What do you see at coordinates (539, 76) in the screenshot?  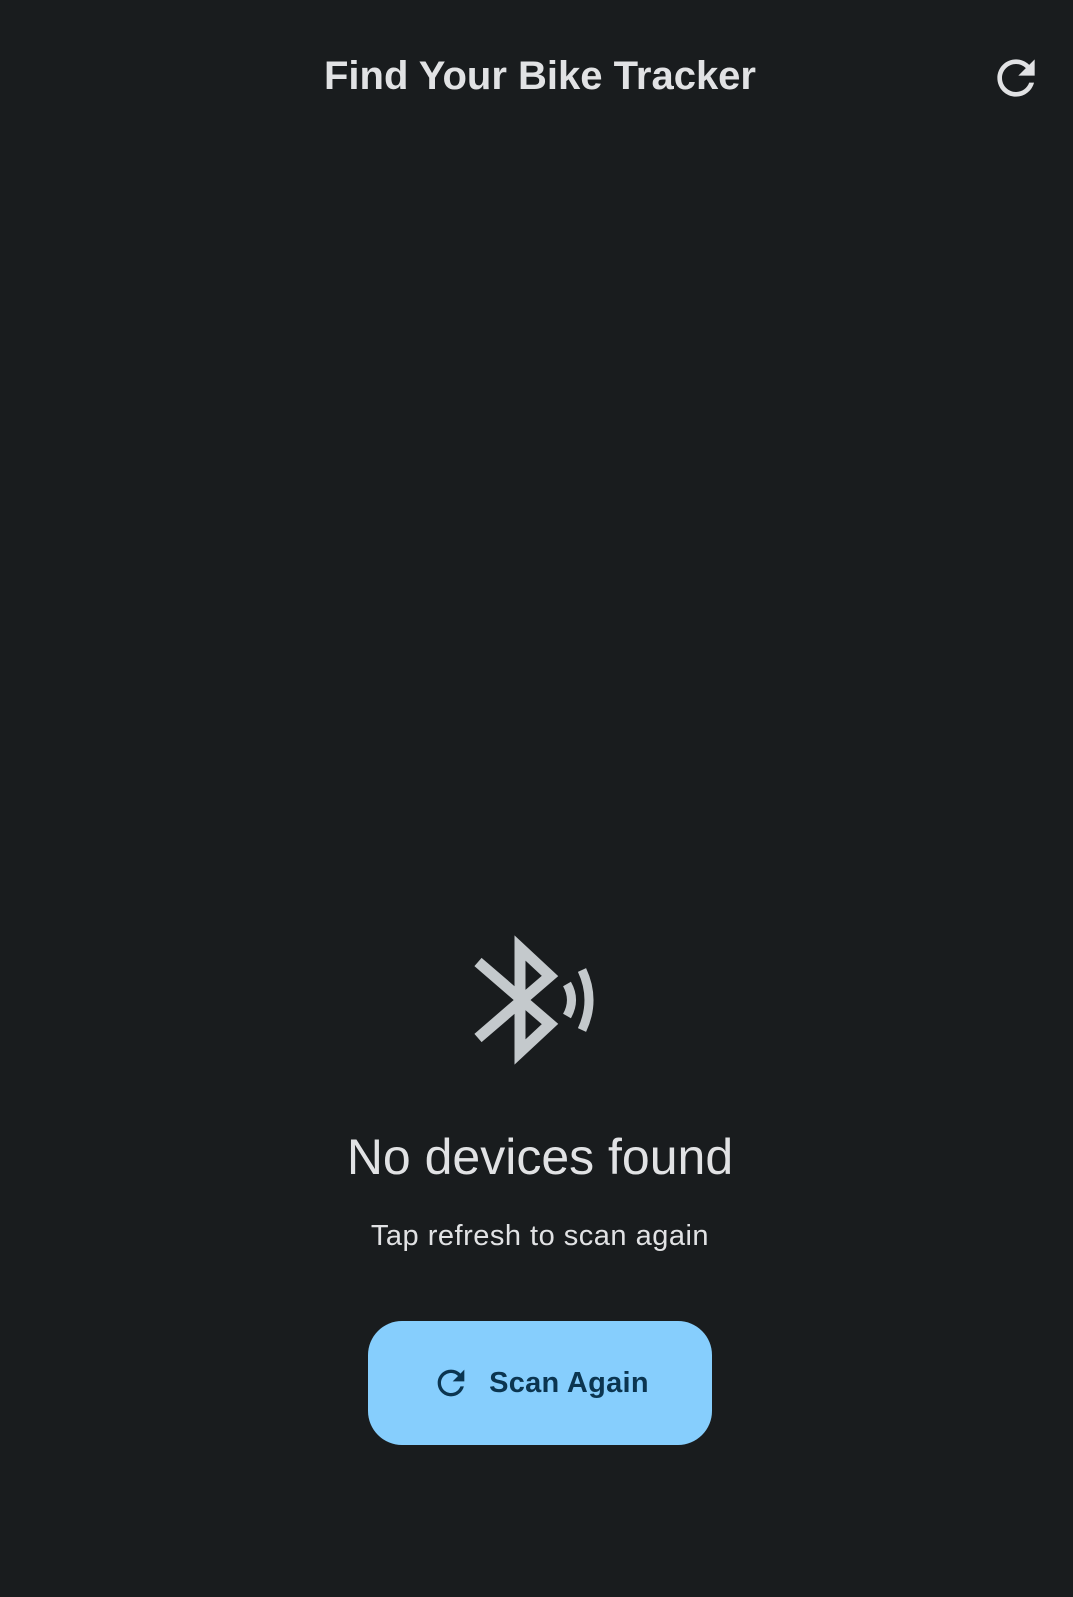 I see `page-title: Find Your Bike Tracker` at bounding box center [539, 76].